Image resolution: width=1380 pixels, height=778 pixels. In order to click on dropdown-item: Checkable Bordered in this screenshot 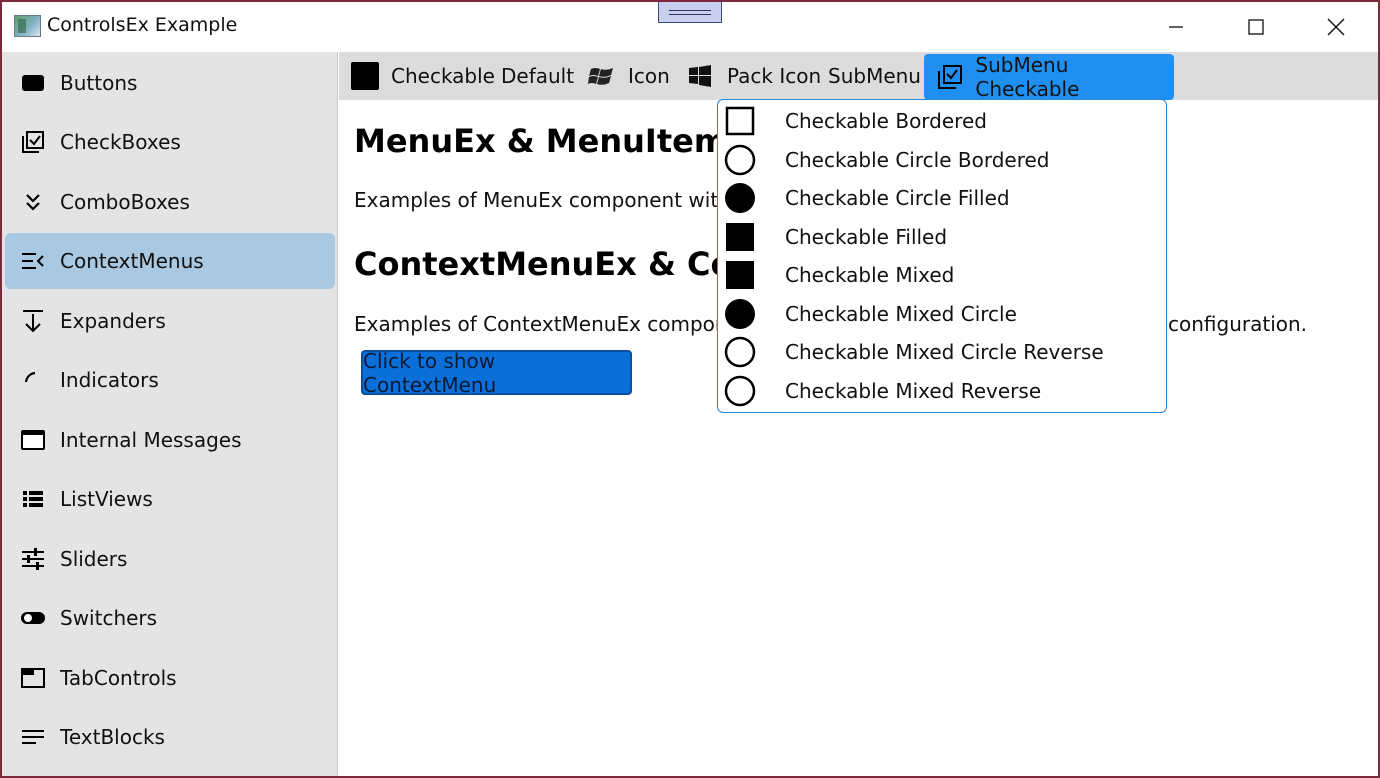, I will do `click(942, 121)`.